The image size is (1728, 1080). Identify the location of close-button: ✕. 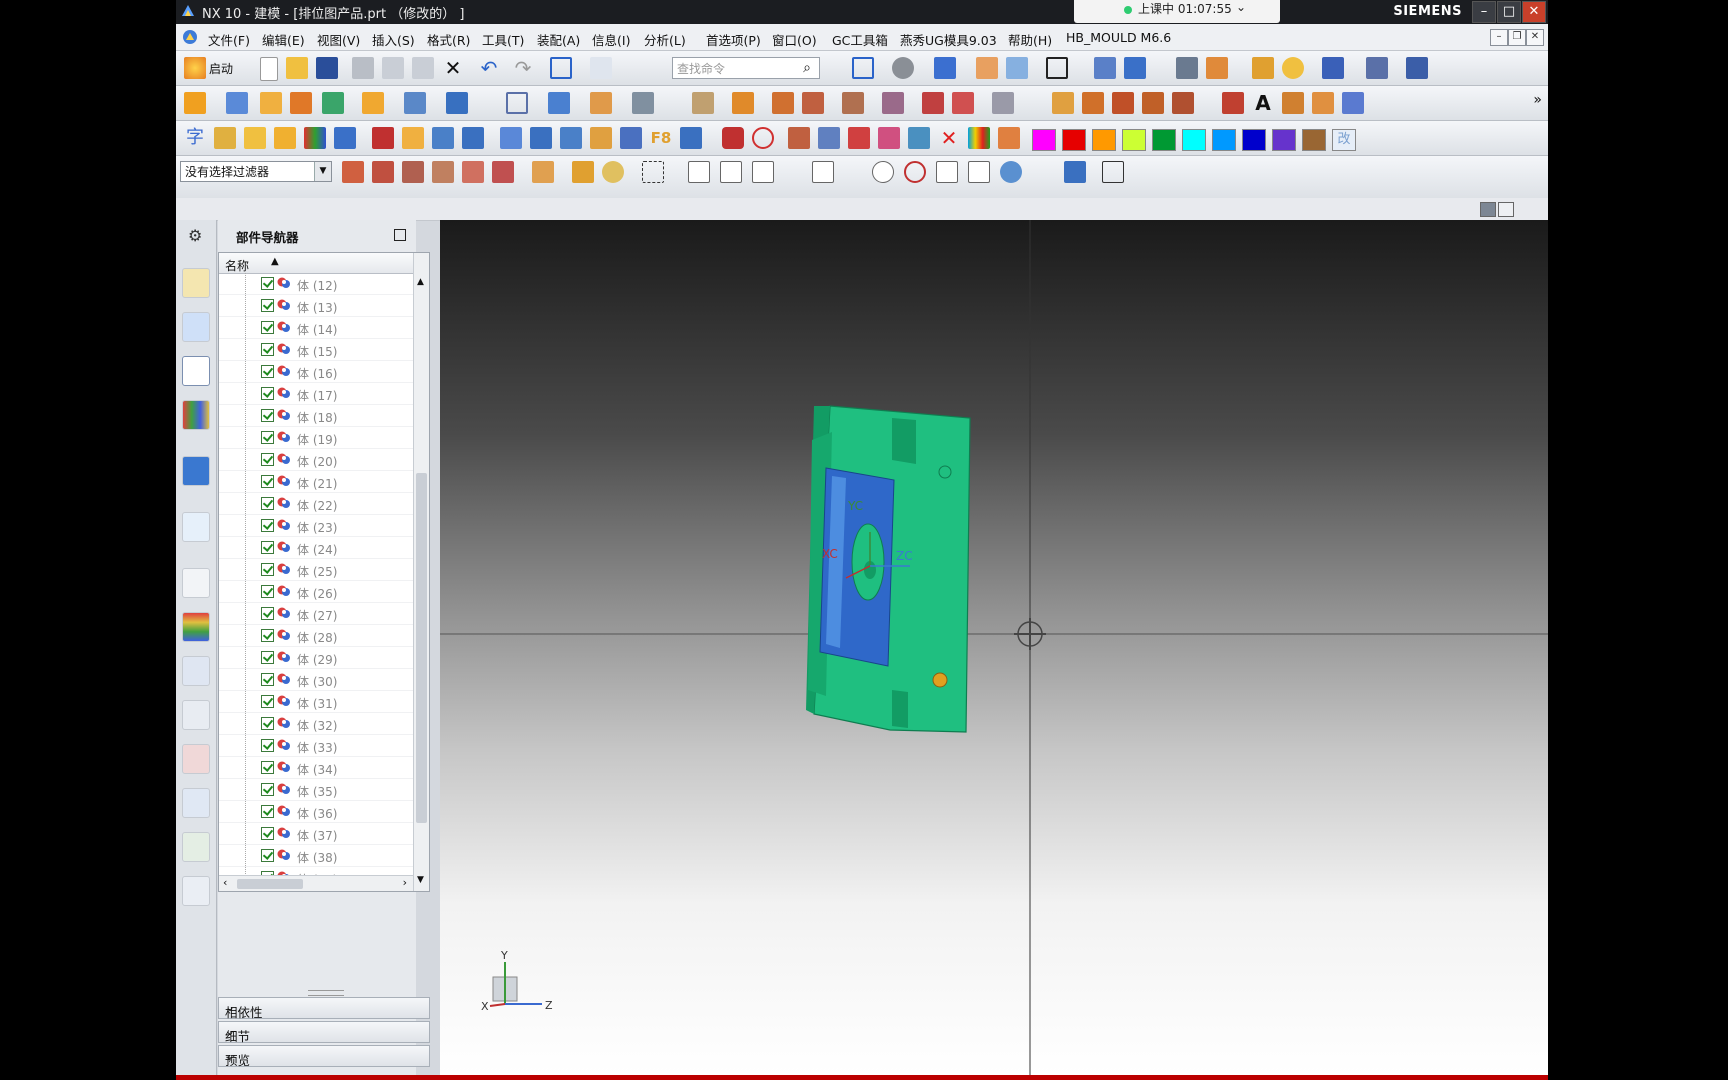
(1534, 12).